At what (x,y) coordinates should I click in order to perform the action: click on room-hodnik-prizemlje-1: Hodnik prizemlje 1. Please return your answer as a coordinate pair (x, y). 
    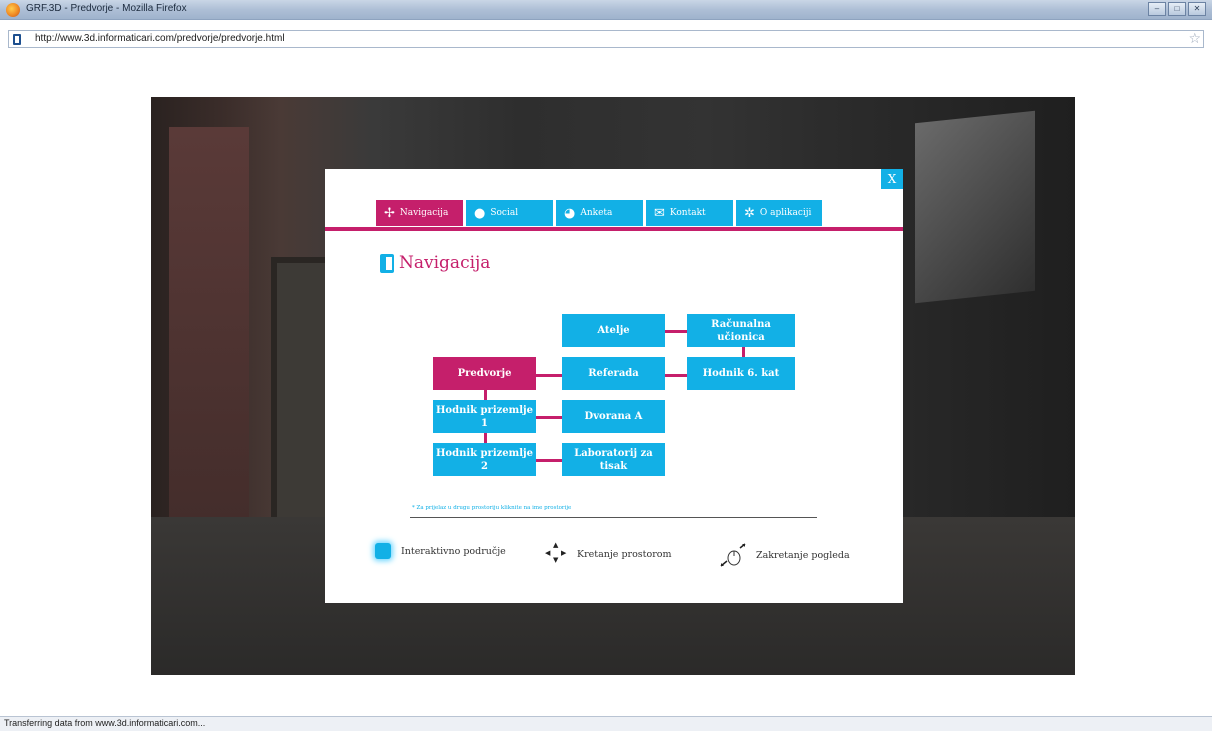
    Looking at the image, I should click on (484, 416).